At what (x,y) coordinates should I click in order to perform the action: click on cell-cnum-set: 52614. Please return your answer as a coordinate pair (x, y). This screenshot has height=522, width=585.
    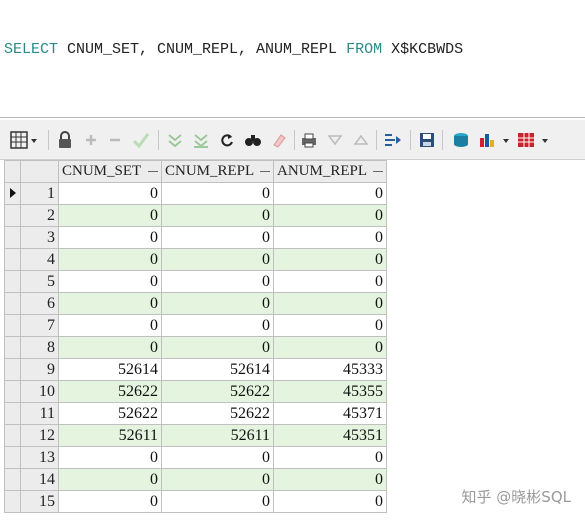
    Looking at the image, I should click on (110, 369).